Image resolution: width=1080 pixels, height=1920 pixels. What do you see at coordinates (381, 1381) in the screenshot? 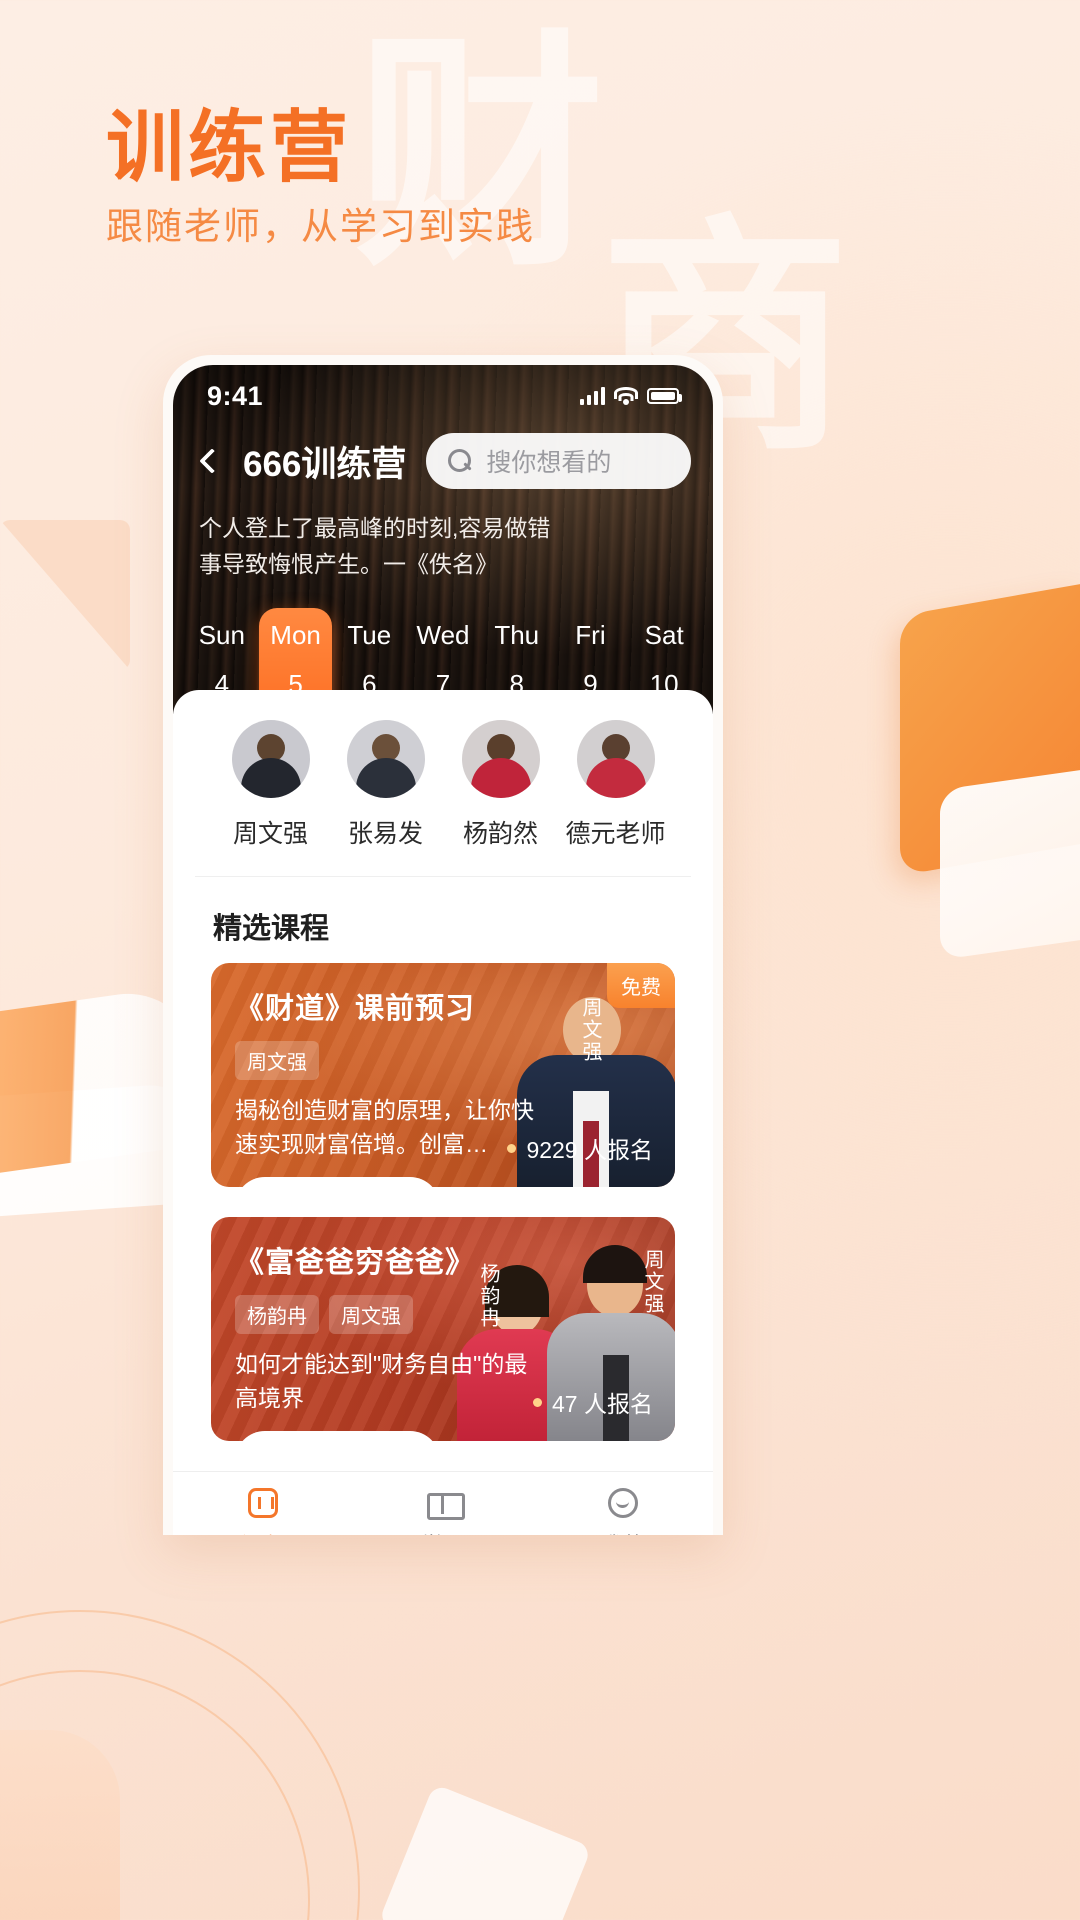
I see `course-desc: 如何才能达到"财务自由"的最高境界` at bounding box center [381, 1381].